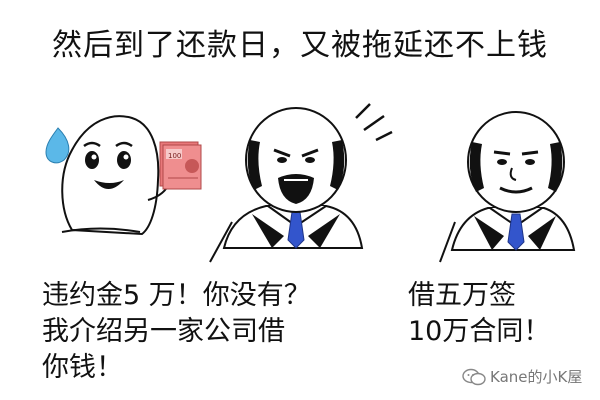 The height and width of the screenshot is (400, 600). What do you see at coordinates (462, 295) in the screenshot?
I see `right-caption-line: 借五万签` at bounding box center [462, 295].